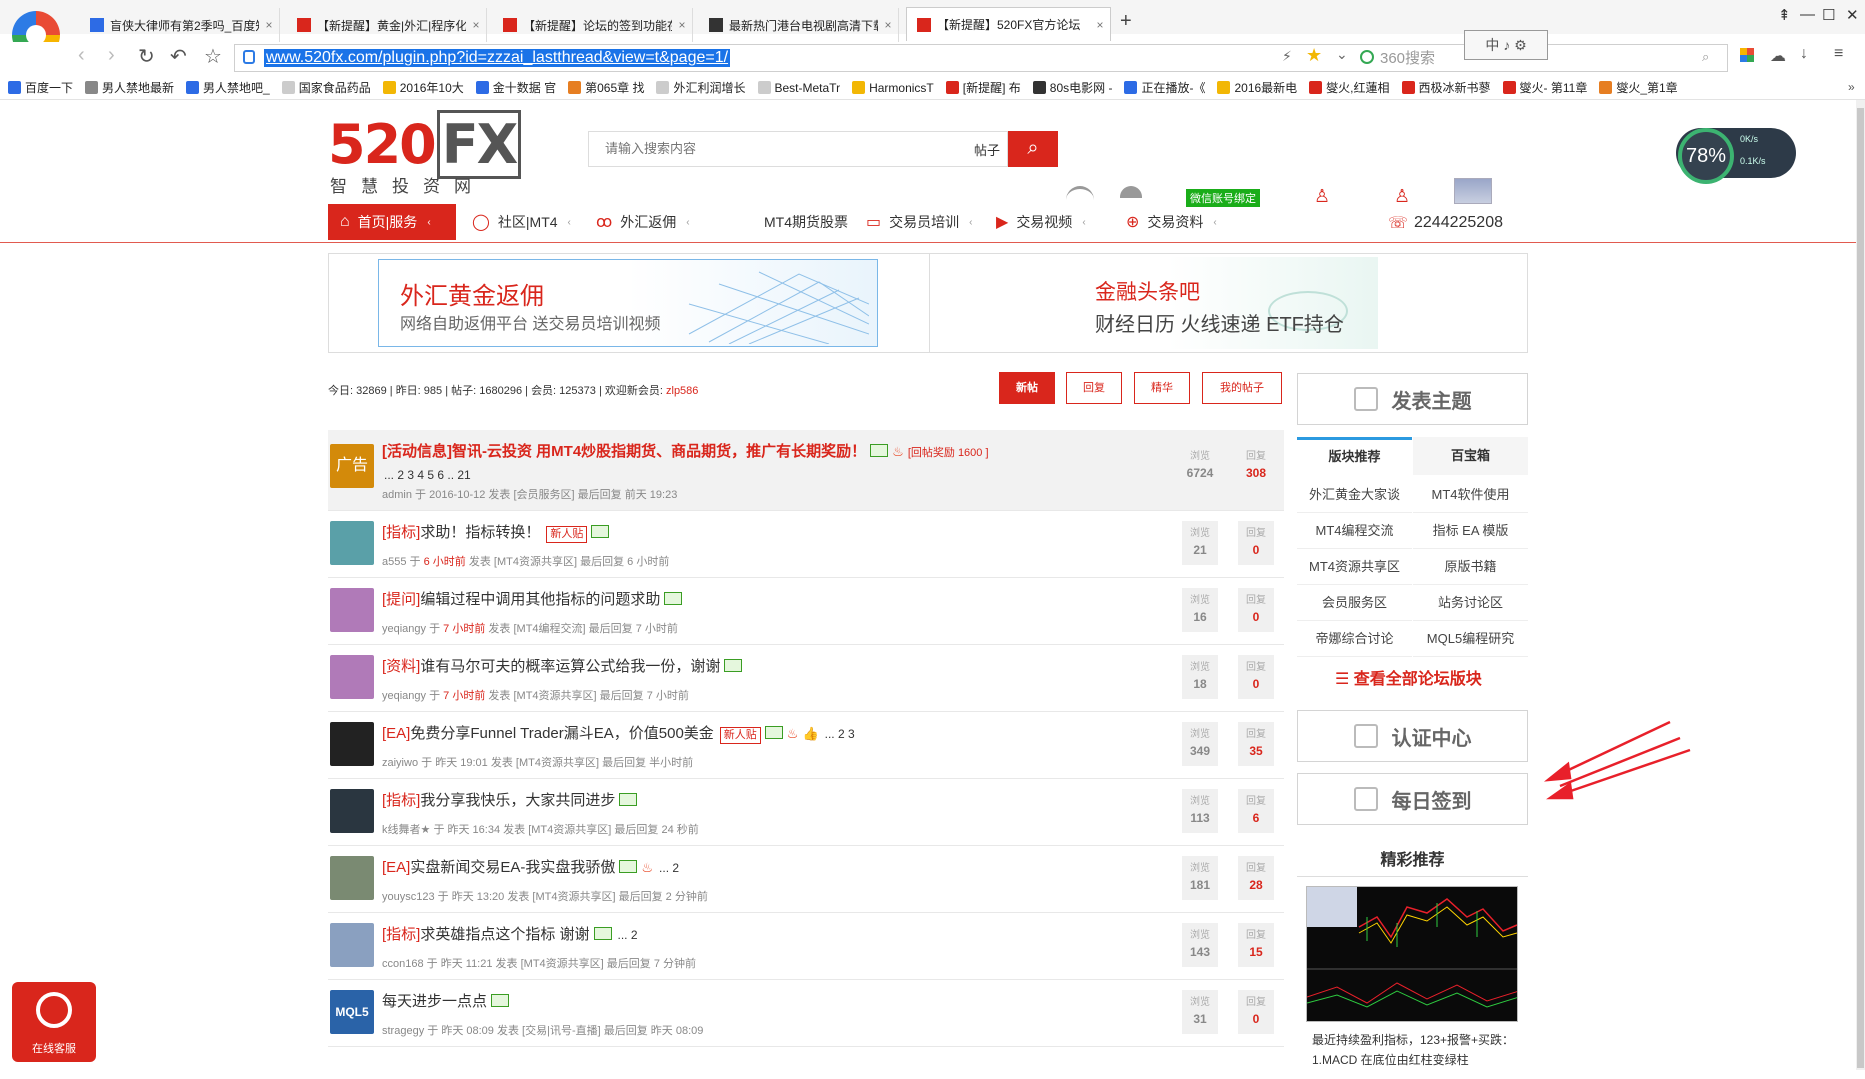  What do you see at coordinates (987, 149) in the screenshot?
I see `search-type-select: 帖子` at bounding box center [987, 149].